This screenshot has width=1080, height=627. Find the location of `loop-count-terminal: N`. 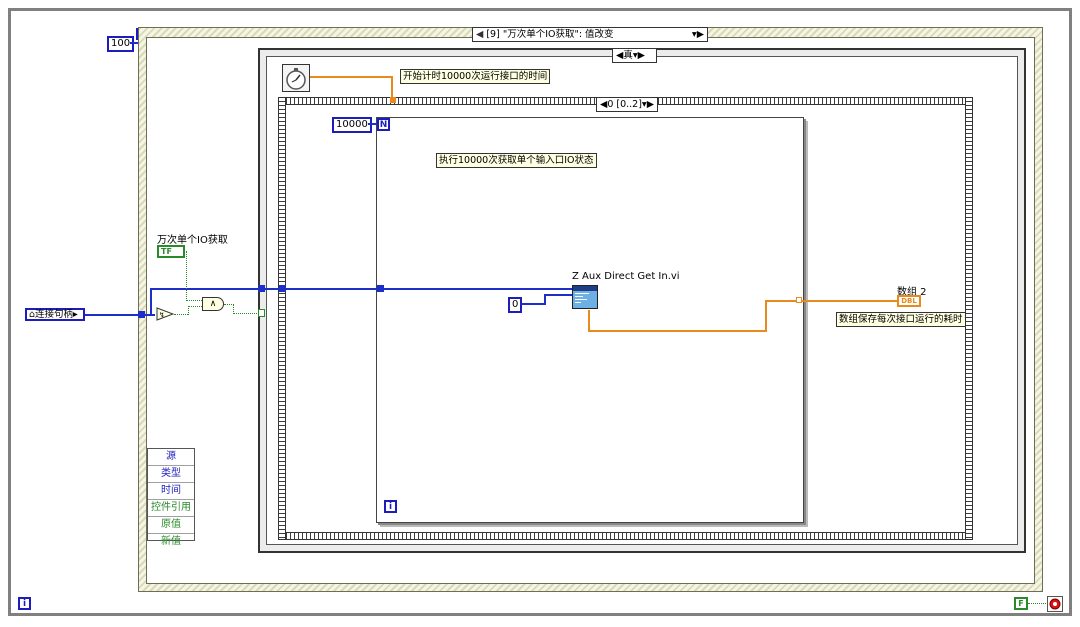

loop-count-terminal: N is located at coordinates (383, 124).